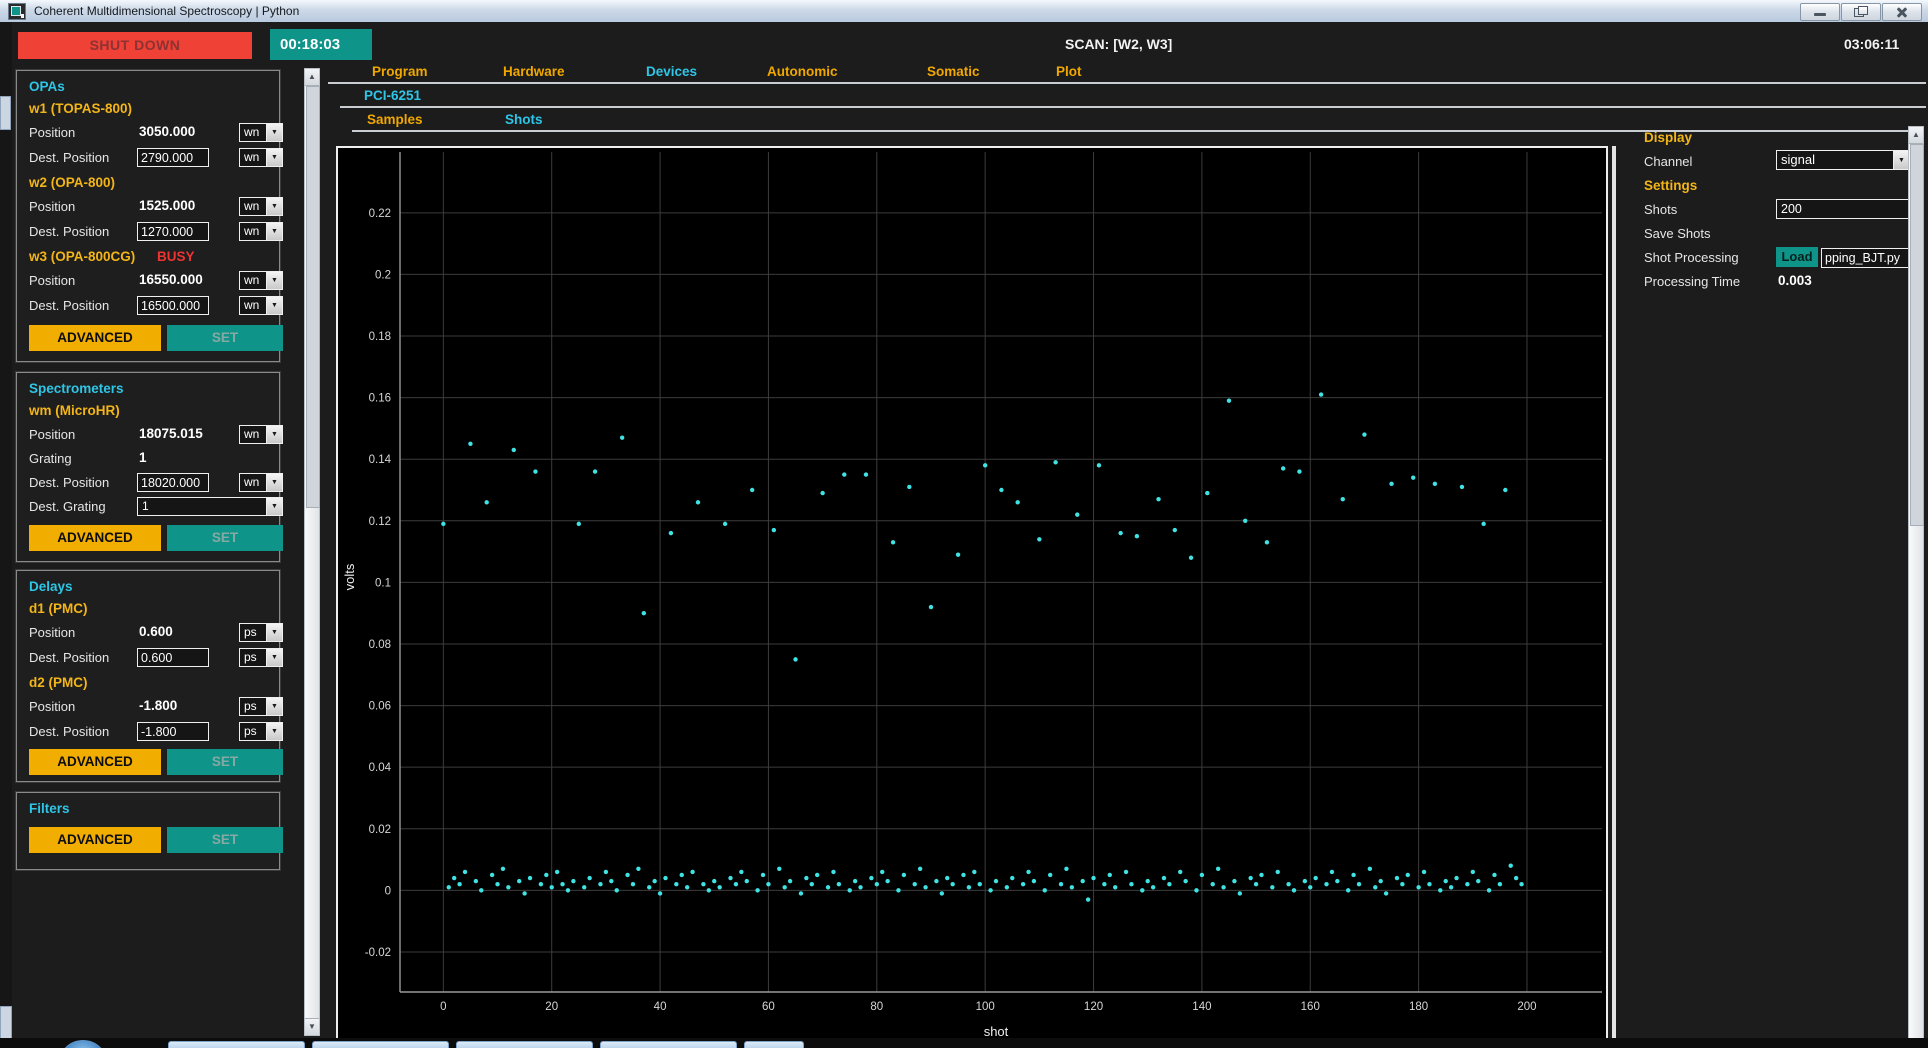  Describe the element at coordinates (1872, 44) in the screenshot. I see `system-clock: 03:06:11` at that location.